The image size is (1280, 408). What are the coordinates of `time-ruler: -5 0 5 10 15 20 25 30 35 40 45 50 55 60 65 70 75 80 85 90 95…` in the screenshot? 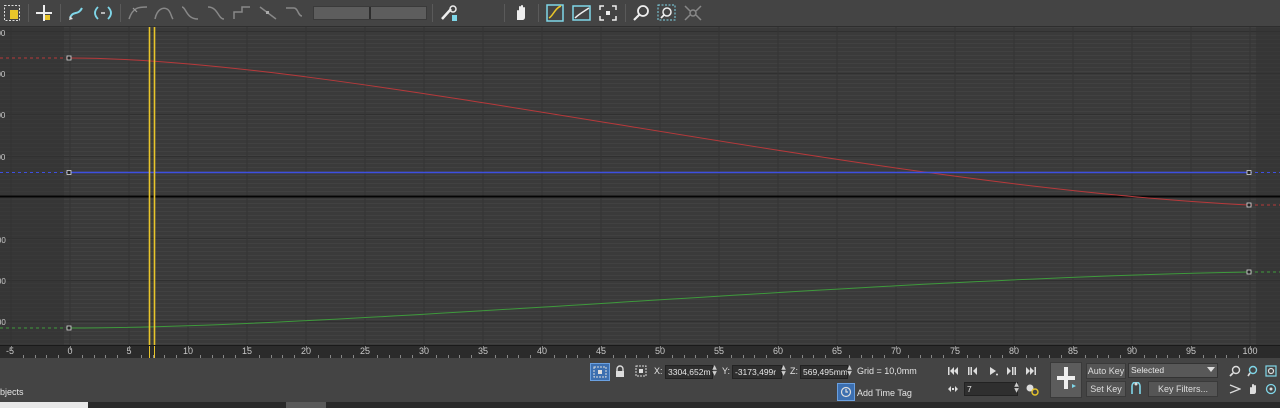 It's located at (640, 352).